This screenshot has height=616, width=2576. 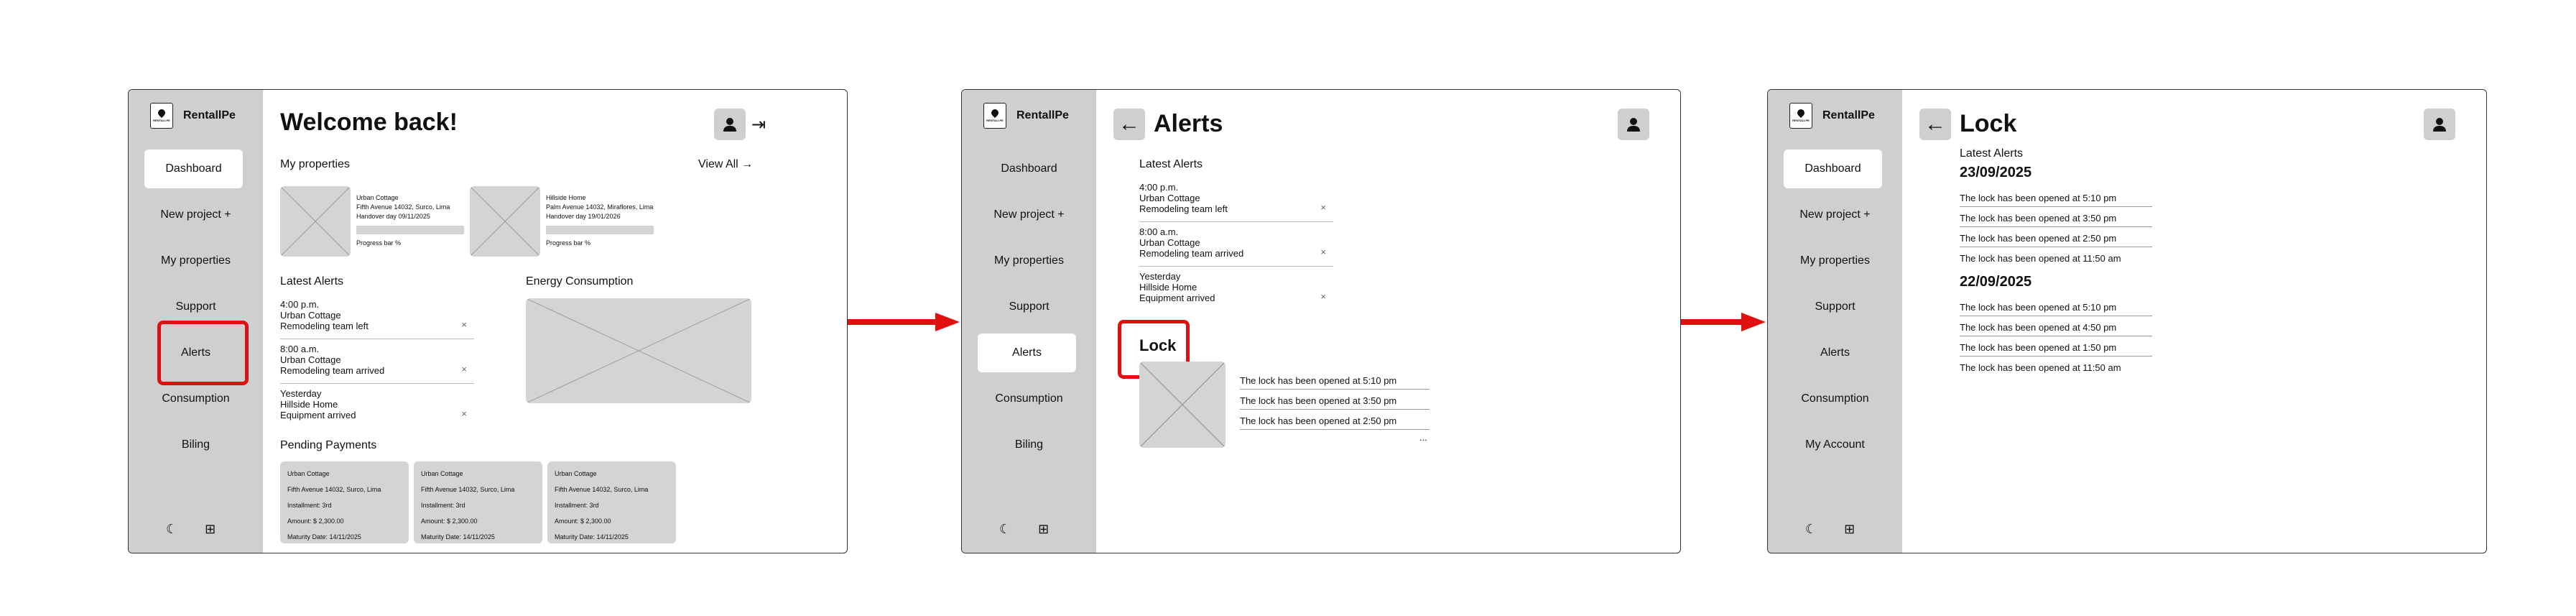 What do you see at coordinates (2056, 328) in the screenshot?
I see `lock-event: The lock has been opened at 4:50 pm` at bounding box center [2056, 328].